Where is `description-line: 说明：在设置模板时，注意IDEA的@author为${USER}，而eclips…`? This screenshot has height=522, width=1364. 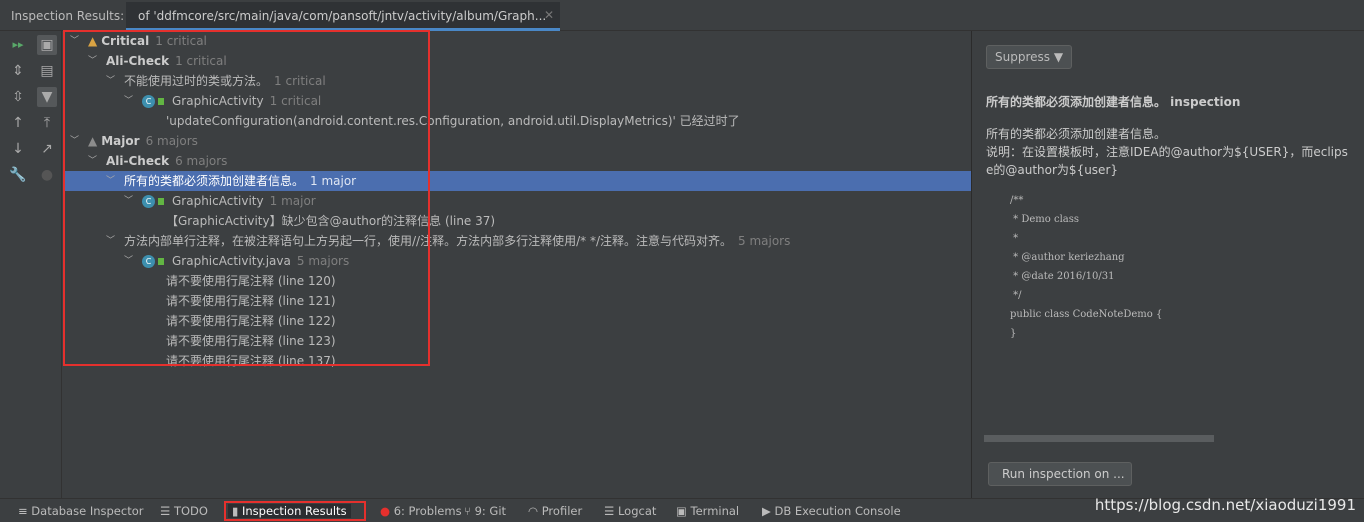 description-line: 说明：在设置模板时，注意IDEA的@author为${USER}，而eclips… is located at coordinates (1167, 161).